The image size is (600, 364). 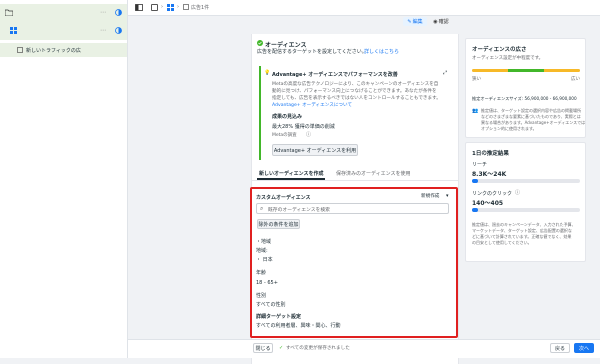 What do you see at coordinates (318, 348) in the screenshot?
I see `saved-status: すべての変更が保存されました` at bounding box center [318, 348].